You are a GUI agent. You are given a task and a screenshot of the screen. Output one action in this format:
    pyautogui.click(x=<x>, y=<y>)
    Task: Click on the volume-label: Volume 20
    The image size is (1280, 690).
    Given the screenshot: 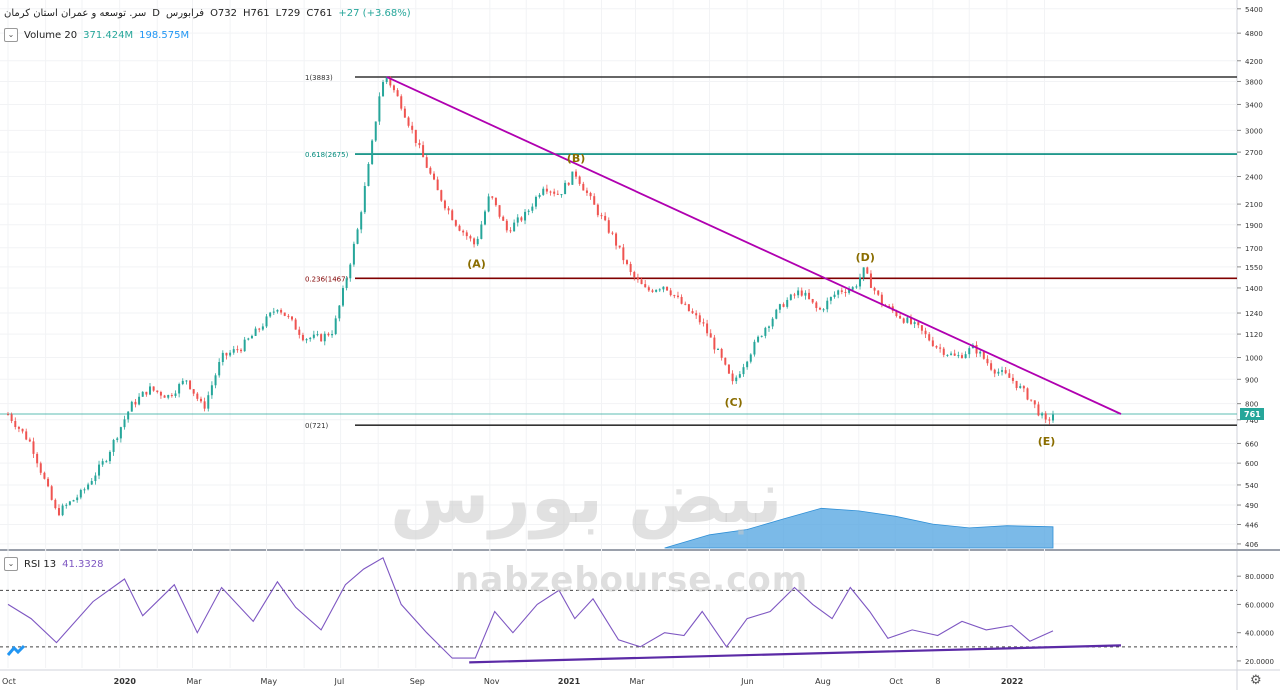 What is the action you would take?
    pyautogui.click(x=50, y=35)
    